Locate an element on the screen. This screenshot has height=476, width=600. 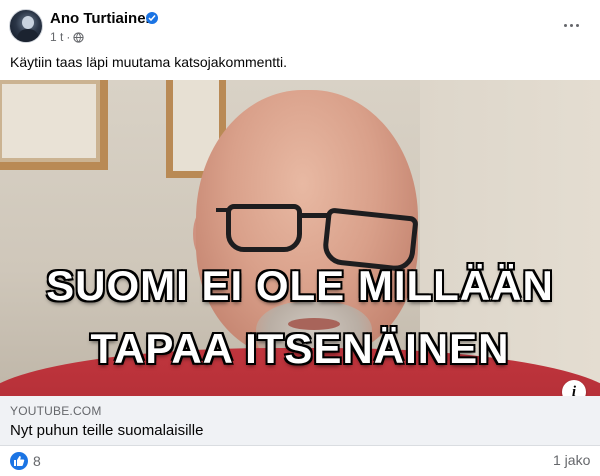
video-overlay-line-1: SUOMI EI OLE MILLÄÄN is located at coordinates (300, 285).